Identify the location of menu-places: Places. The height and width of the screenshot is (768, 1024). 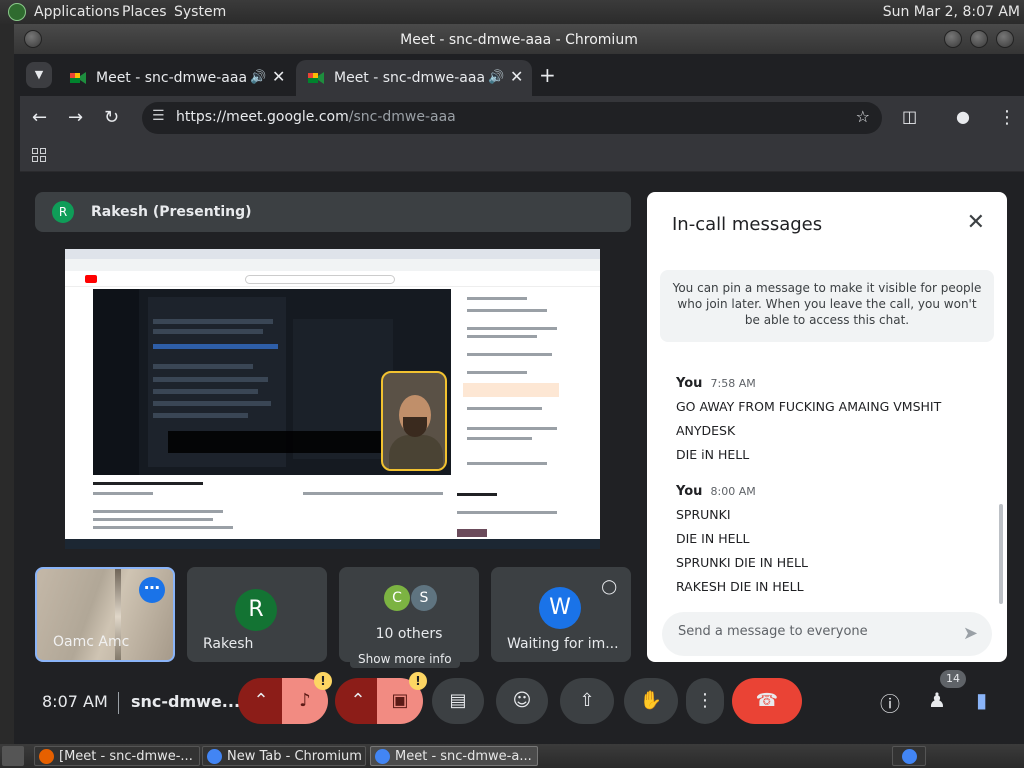
(144, 12).